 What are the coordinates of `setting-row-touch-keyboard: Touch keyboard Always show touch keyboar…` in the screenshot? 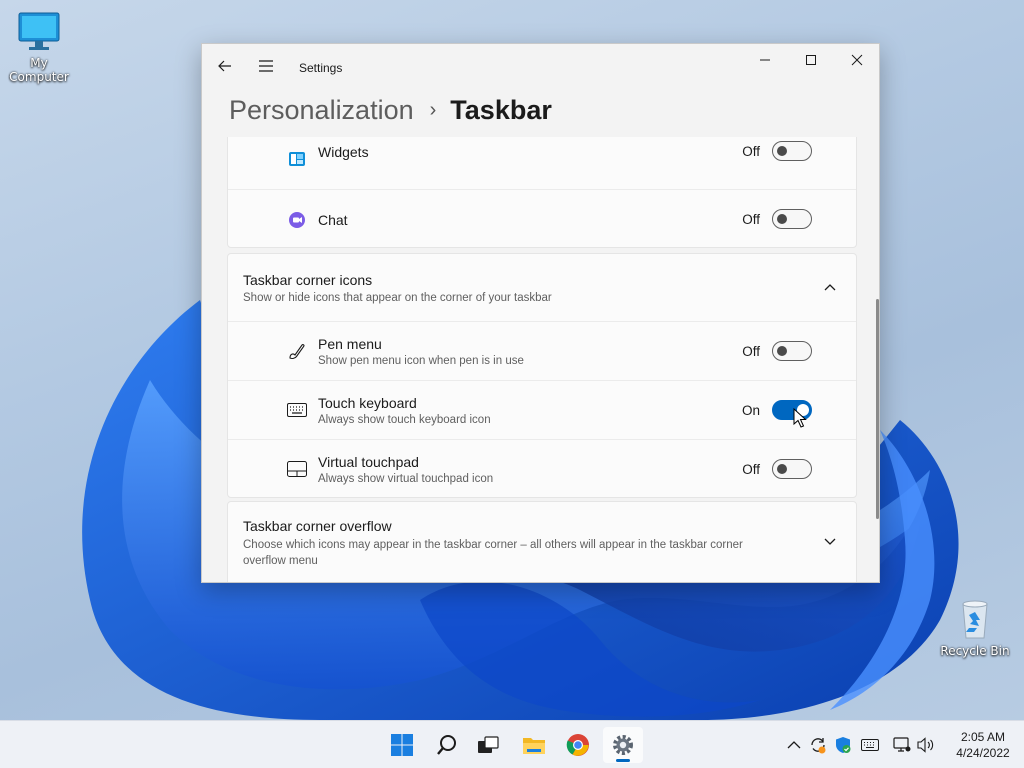 It's located at (542, 409).